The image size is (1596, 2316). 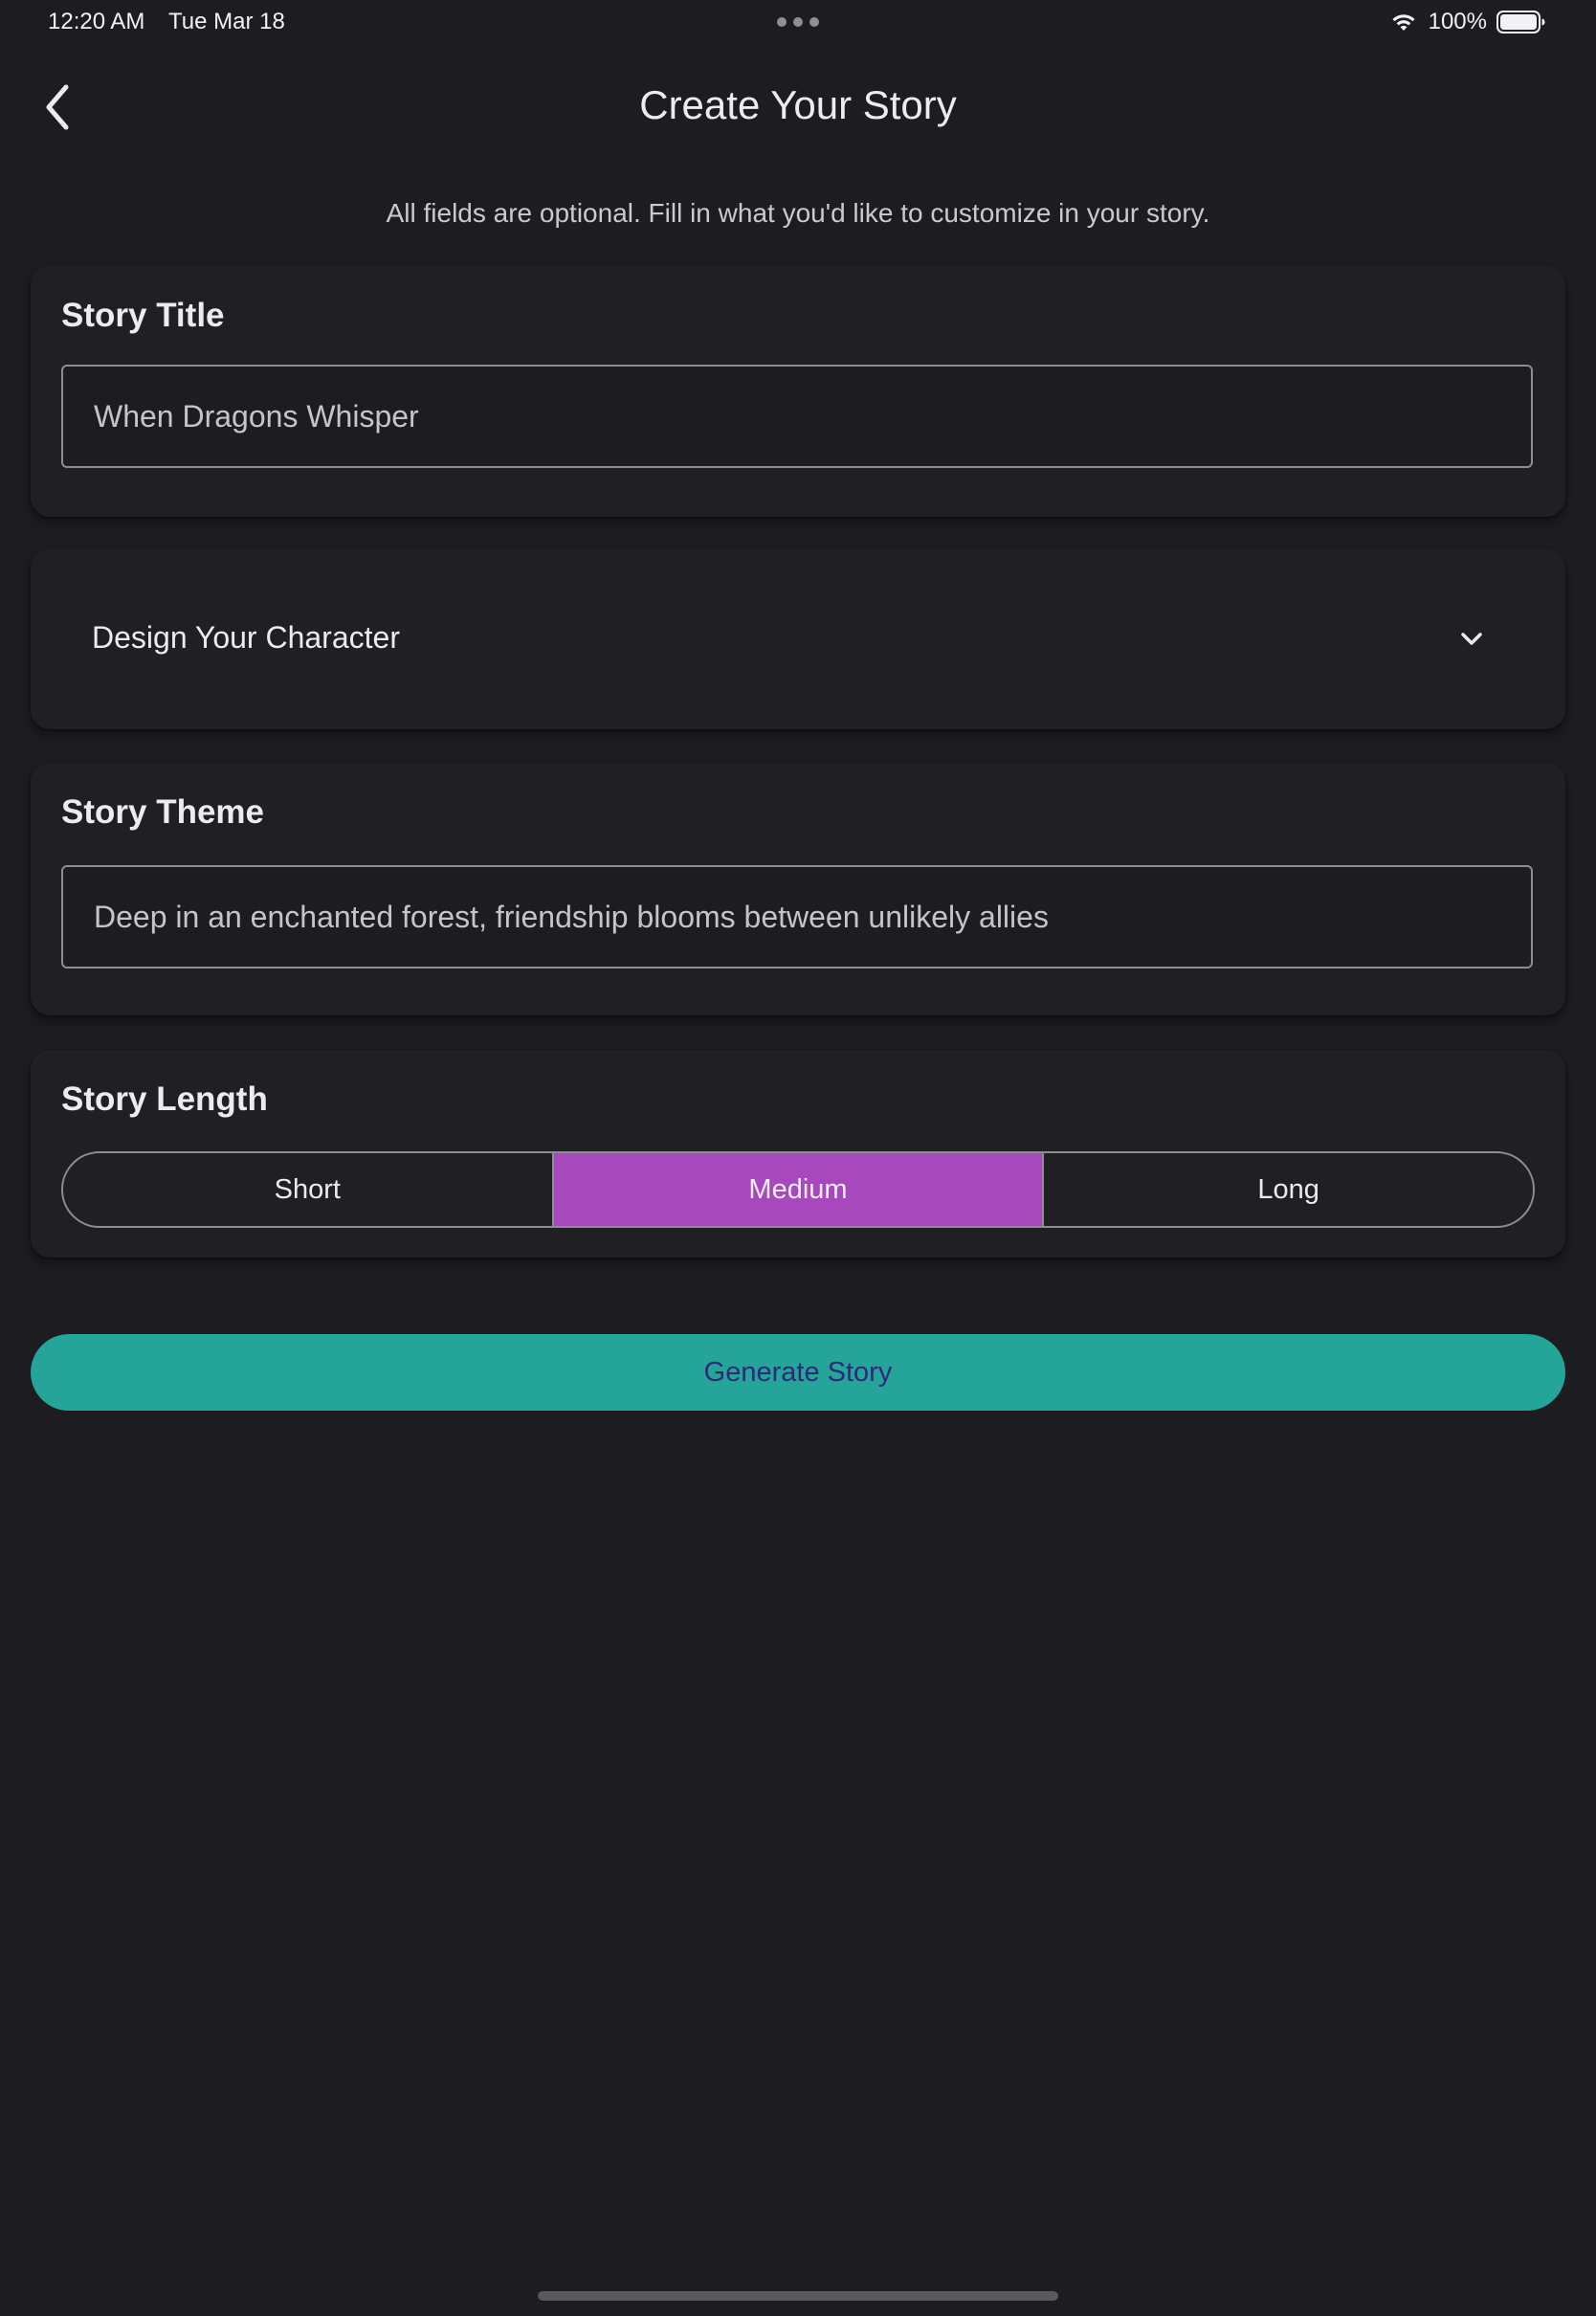 What do you see at coordinates (143, 315) in the screenshot?
I see `story-title-label: Story Title` at bounding box center [143, 315].